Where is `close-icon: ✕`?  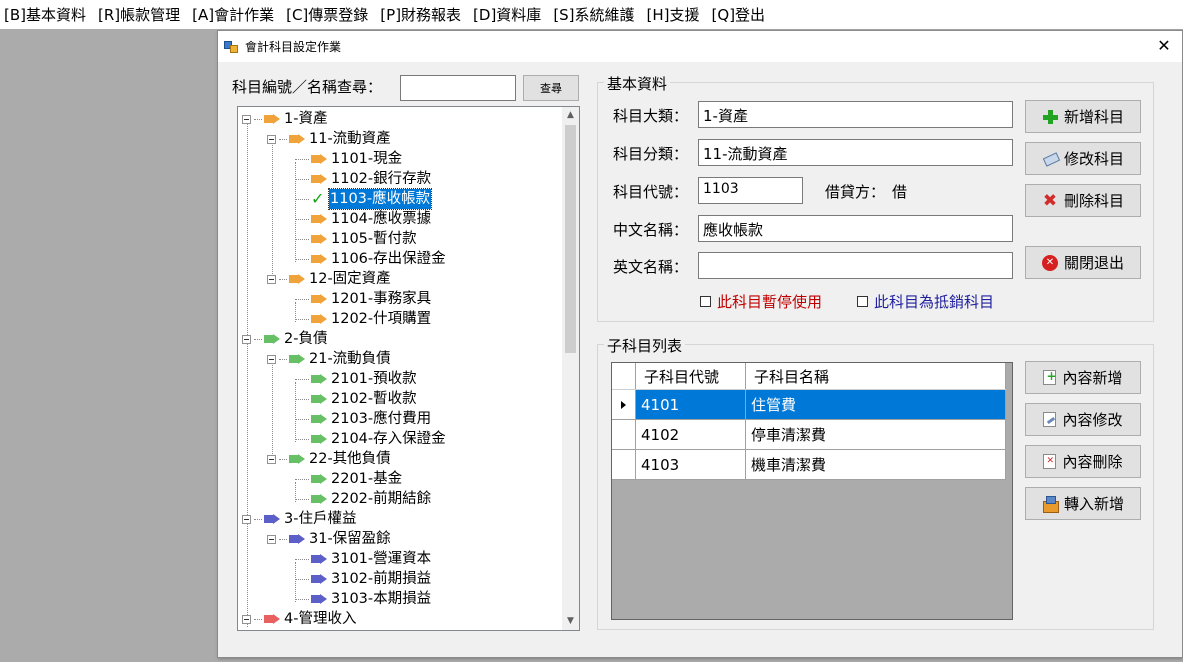
close-icon: ✕ is located at coordinates (1164, 46).